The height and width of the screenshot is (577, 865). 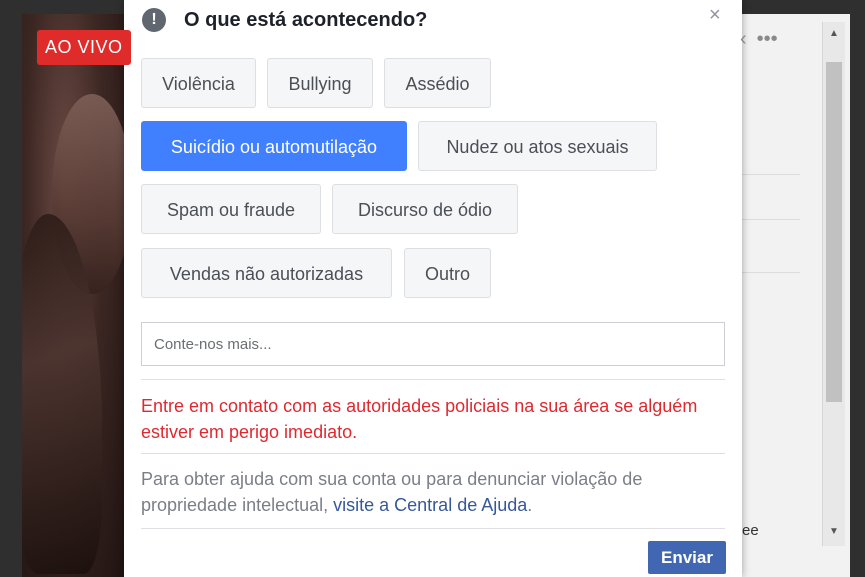 I want to click on option-outro: Outro, so click(x=447, y=273).